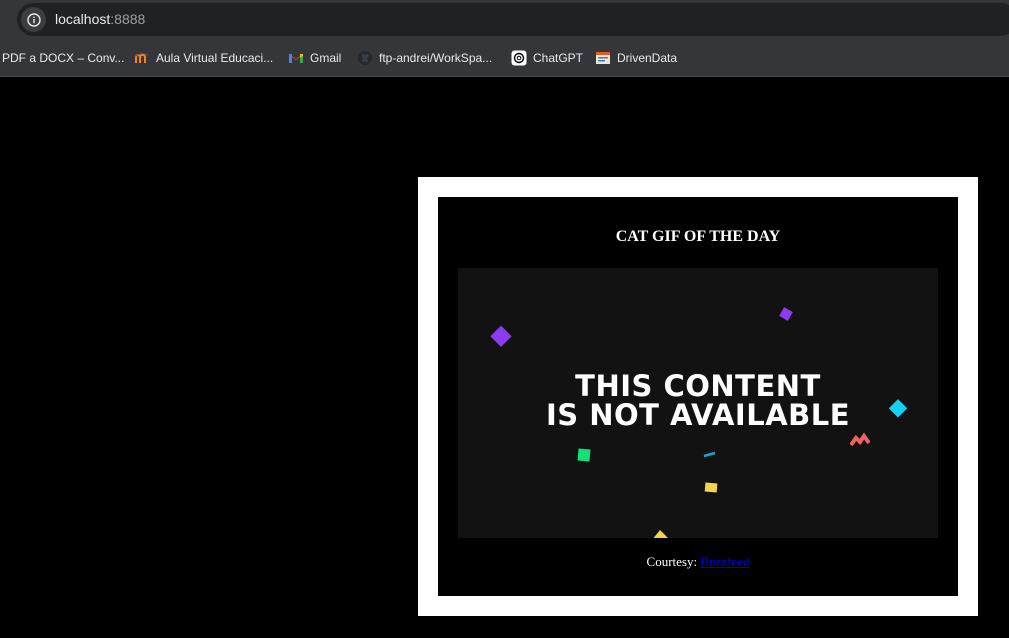  I want to click on unavailable-line-2: IS NOT AVAILABLE, so click(698, 415).